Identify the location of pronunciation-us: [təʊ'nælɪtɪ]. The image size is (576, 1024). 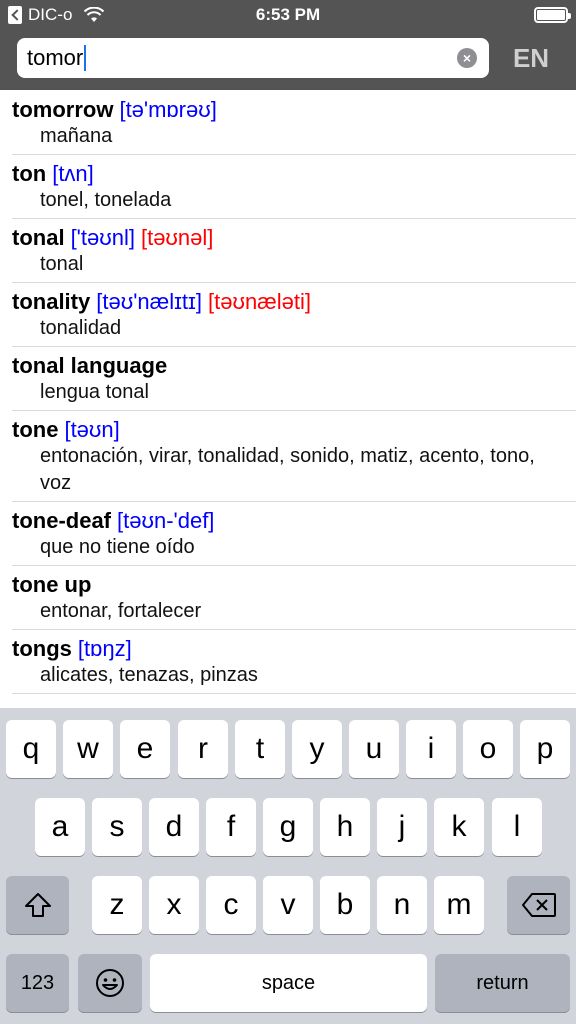
(149, 301).